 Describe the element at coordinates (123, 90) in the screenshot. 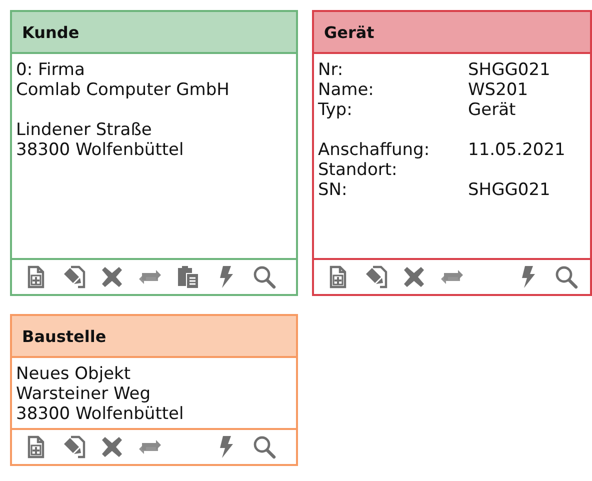

I see `text-line: Comlab Computer GmbH` at that location.